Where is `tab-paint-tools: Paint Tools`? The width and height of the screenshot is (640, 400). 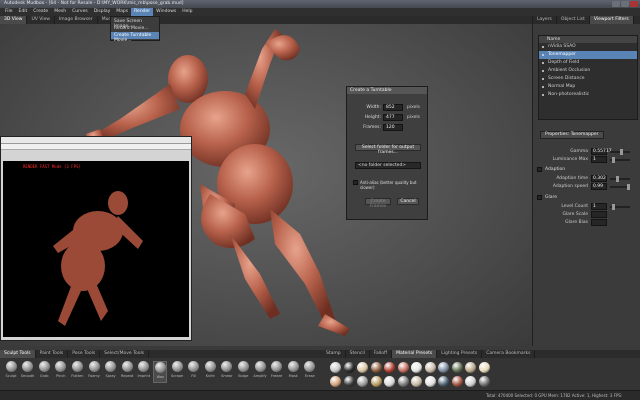
tab-paint-tools: Paint Tools is located at coordinates (52, 354).